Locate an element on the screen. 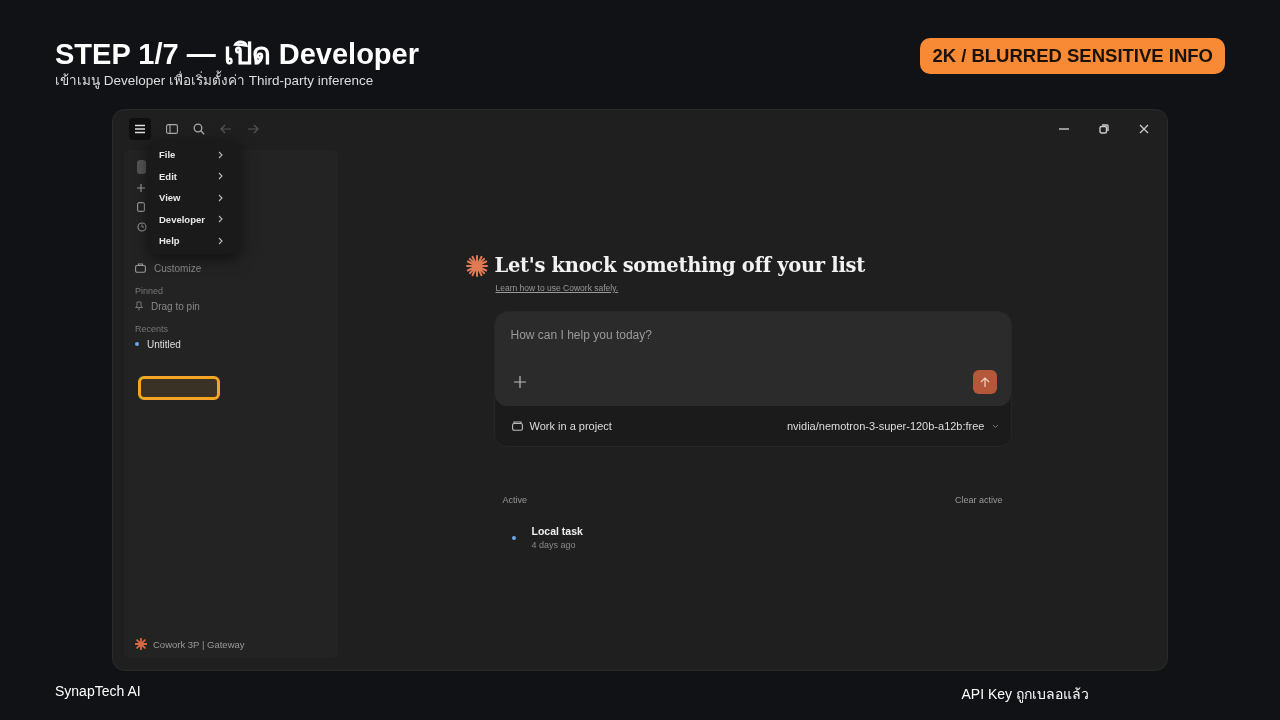 Image resolution: width=1280 pixels, height=720 pixels. clear-active-link: Clear active is located at coordinates (978, 500).